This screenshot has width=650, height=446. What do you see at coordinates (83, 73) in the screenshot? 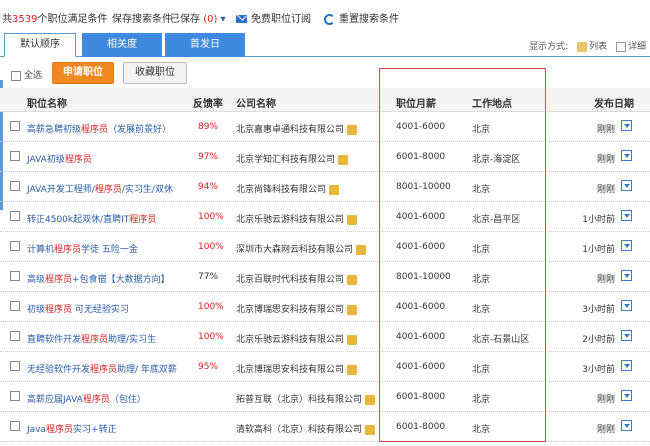
I see `apply-job-button: 申请职位` at bounding box center [83, 73].